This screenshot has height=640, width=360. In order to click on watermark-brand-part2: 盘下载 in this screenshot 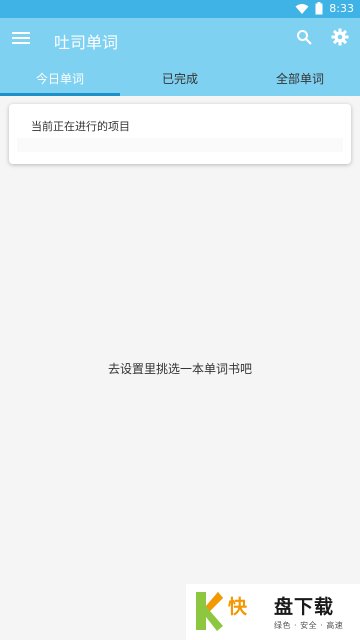, I will do `click(304, 607)`.